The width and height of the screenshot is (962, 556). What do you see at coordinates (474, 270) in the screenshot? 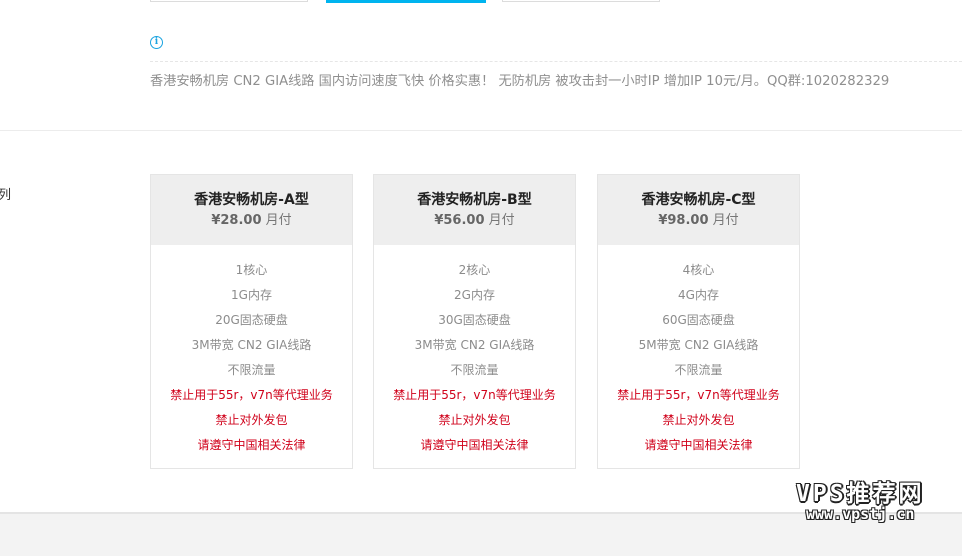
I see `feature-cpu: 2核心` at bounding box center [474, 270].